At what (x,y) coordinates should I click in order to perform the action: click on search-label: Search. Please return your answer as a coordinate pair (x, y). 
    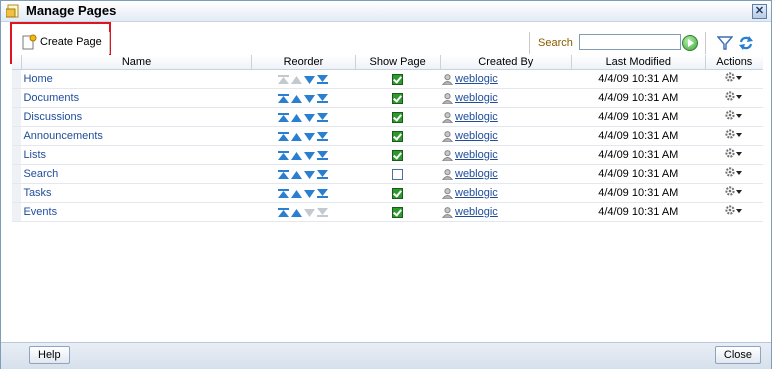
    Looking at the image, I should click on (555, 43).